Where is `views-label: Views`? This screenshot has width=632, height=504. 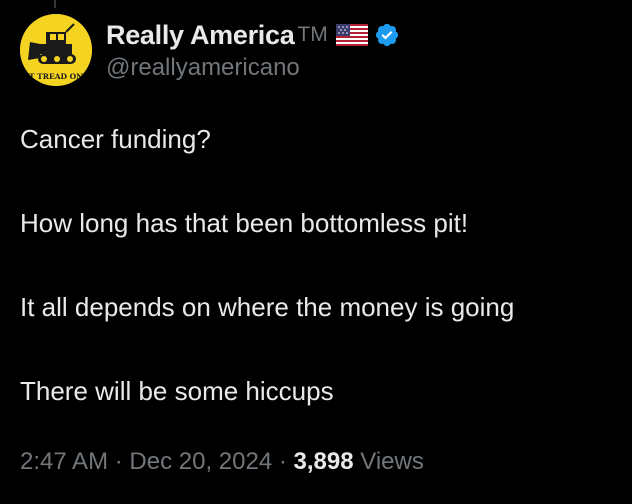 views-label: Views is located at coordinates (392, 461).